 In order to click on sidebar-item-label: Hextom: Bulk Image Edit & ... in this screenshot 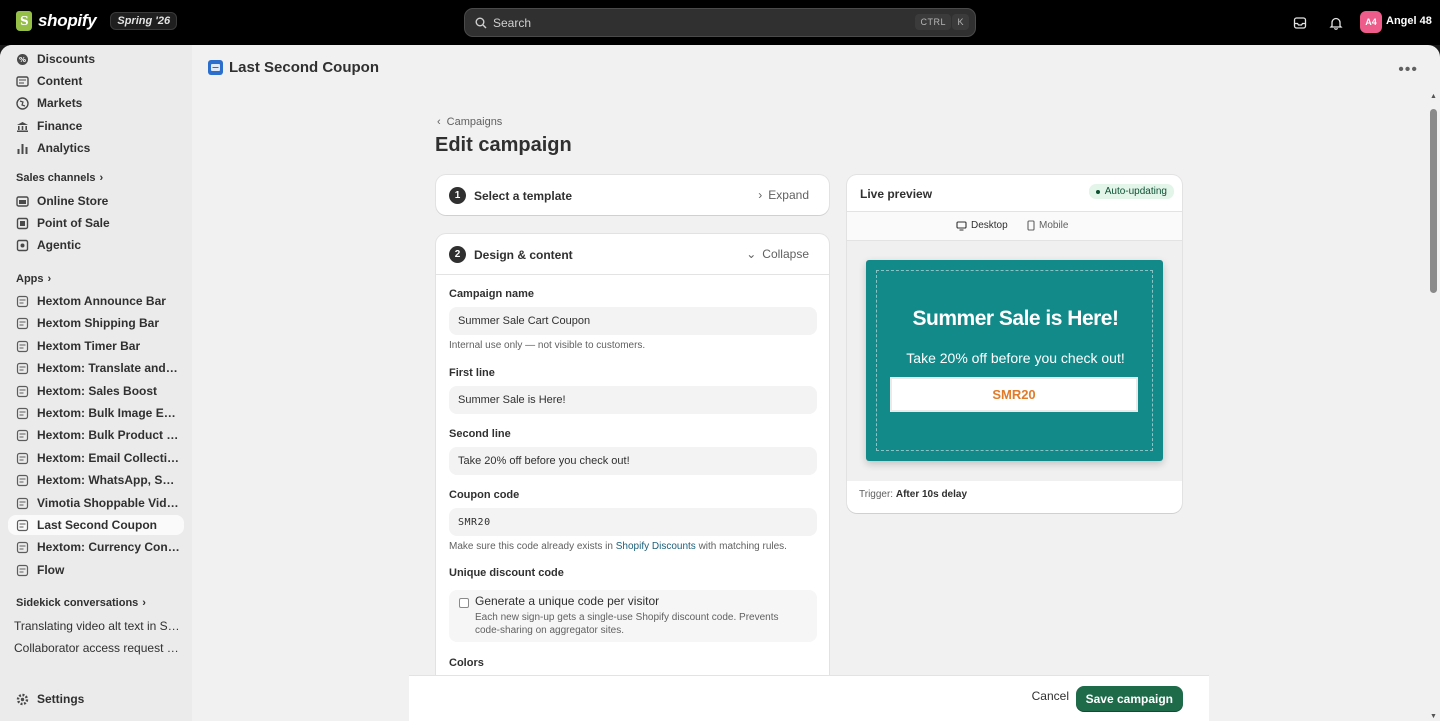, I will do `click(109, 413)`.